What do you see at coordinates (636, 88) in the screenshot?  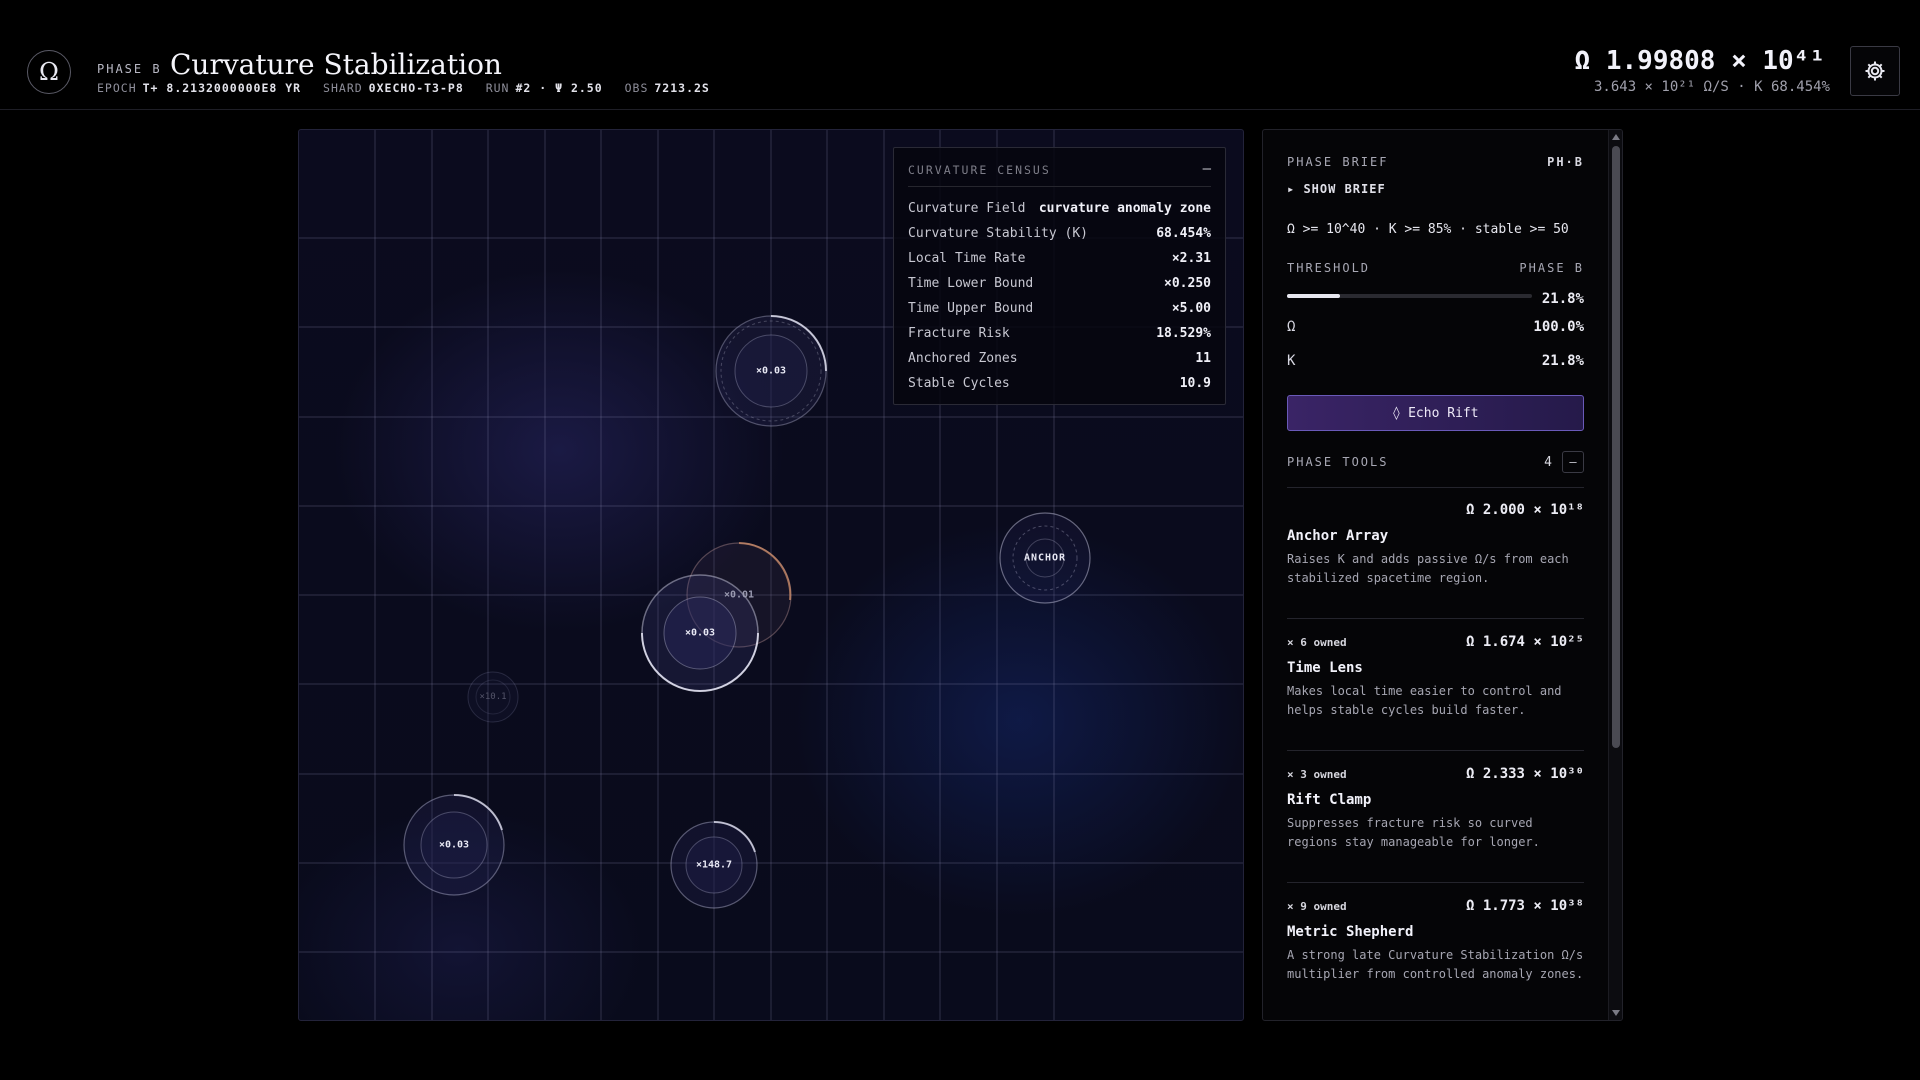 I see `obs-label: OBS` at bounding box center [636, 88].